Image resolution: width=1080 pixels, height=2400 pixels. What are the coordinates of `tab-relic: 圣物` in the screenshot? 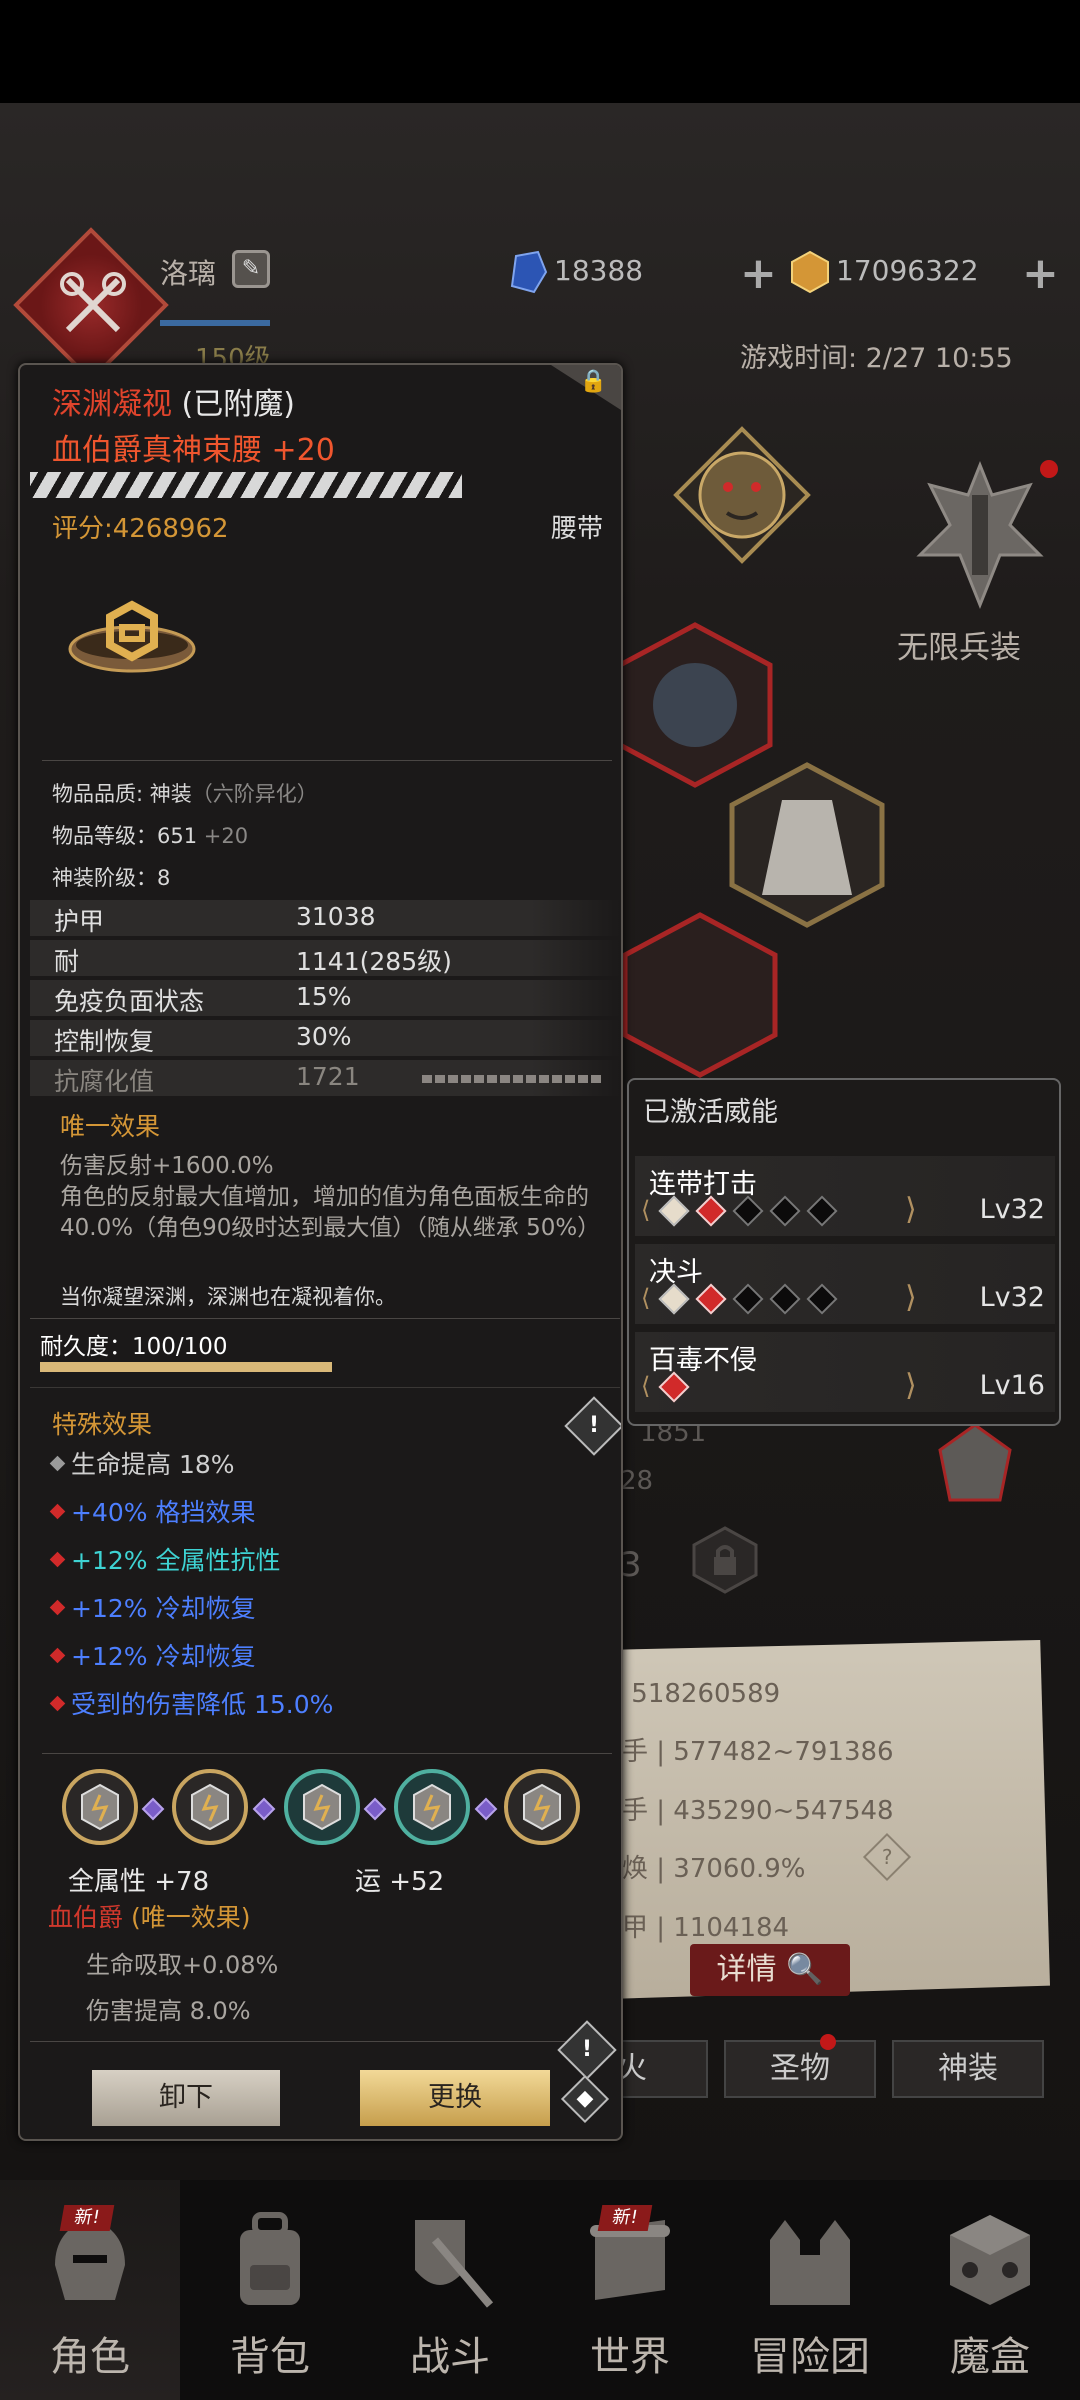 It's located at (800, 2069).